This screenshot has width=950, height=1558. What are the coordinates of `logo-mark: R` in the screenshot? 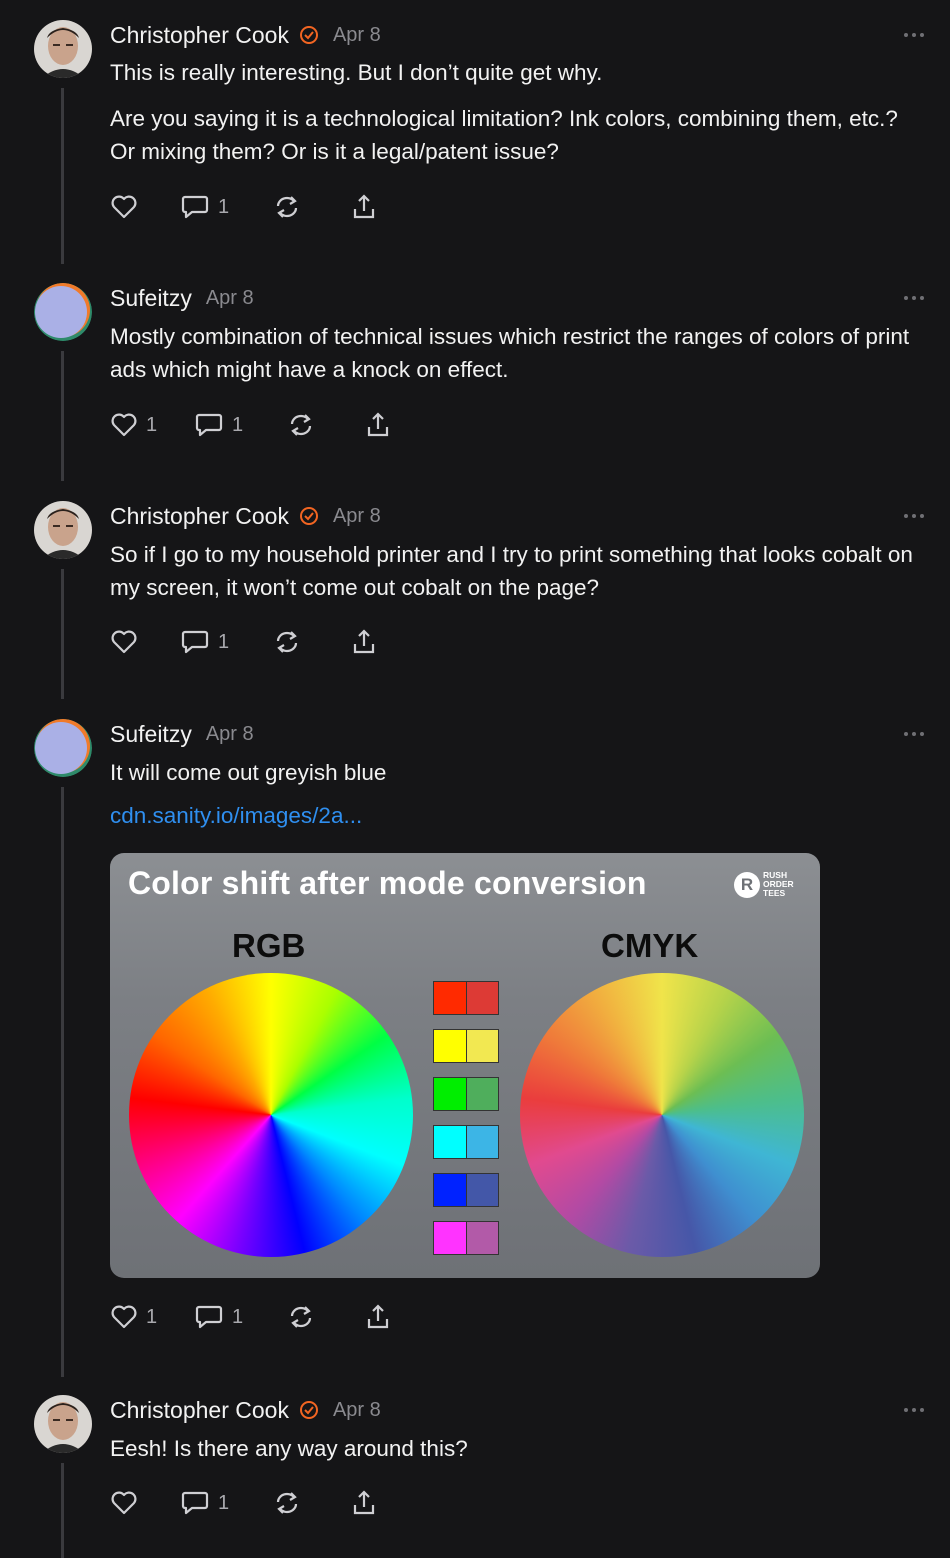 It's located at (747, 884).